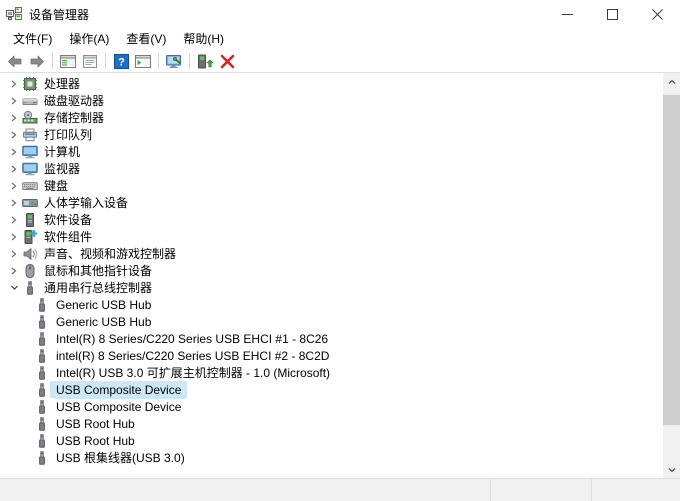 The height and width of the screenshot is (501, 680). Describe the element at coordinates (331, 83) in the screenshot. I see `tree-item-processor: 处理器` at that location.